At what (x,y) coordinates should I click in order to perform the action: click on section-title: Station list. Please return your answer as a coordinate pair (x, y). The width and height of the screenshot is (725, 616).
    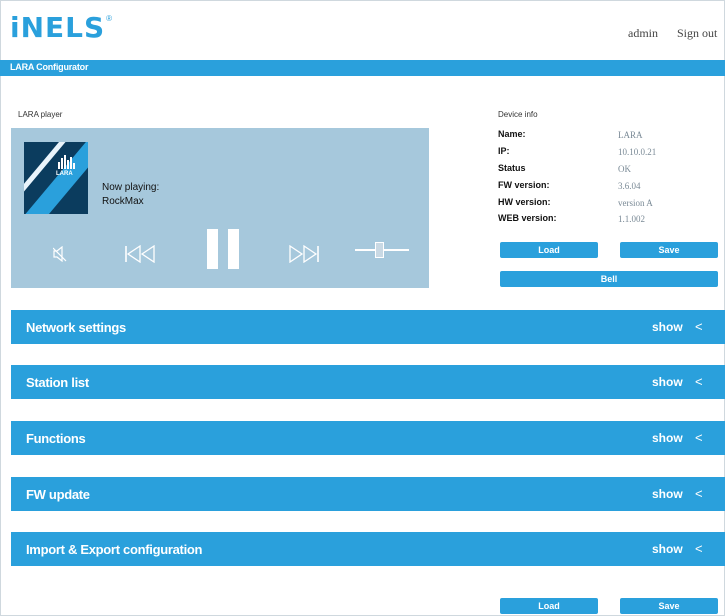
    Looking at the image, I should click on (57, 382).